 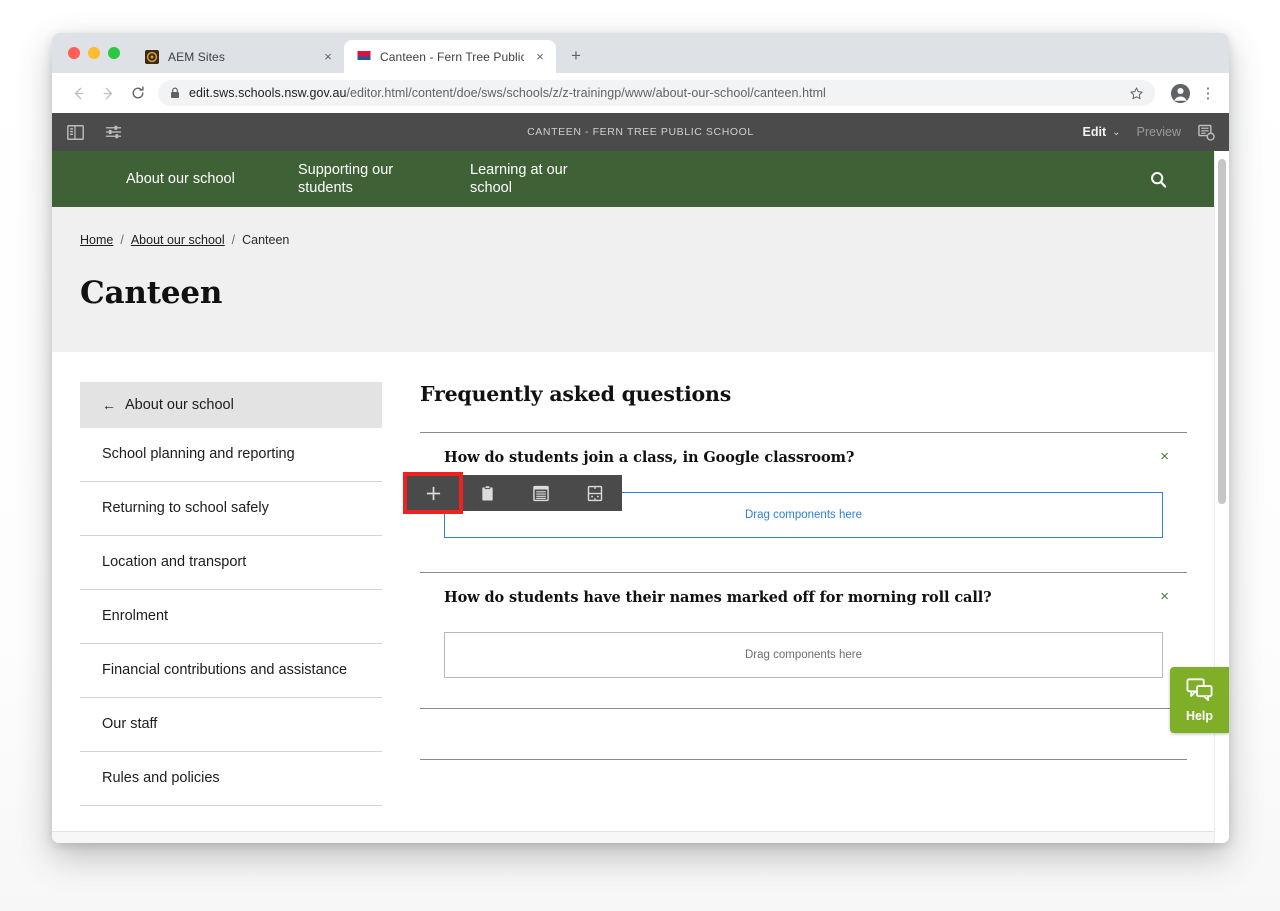 I want to click on aem-component-toolbar, so click(x=512, y=493).